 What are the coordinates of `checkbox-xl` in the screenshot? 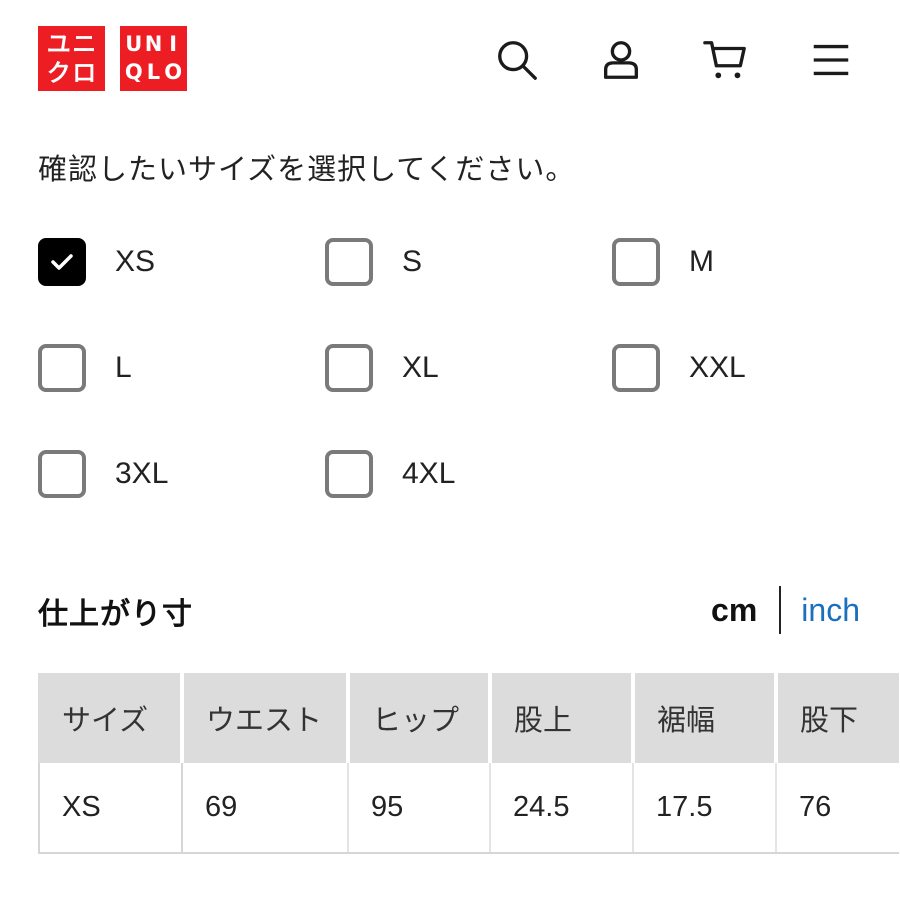 It's located at (349, 368).